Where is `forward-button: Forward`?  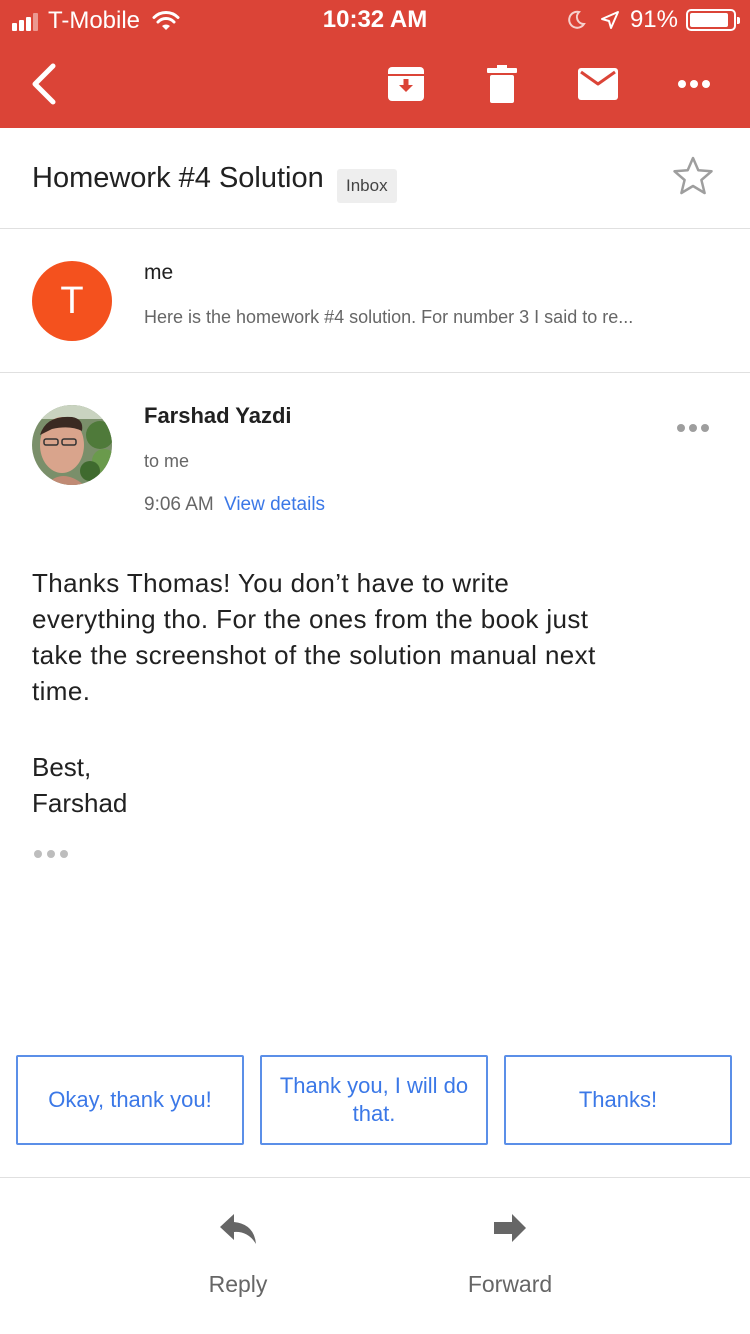 forward-button: Forward is located at coordinates (510, 1255).